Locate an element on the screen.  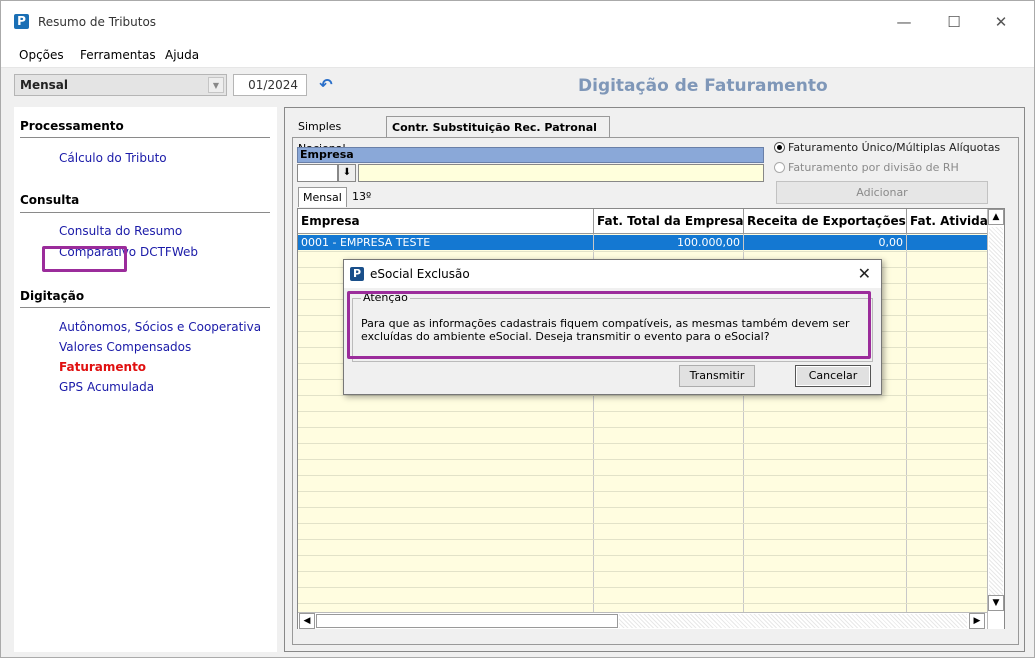
period-input: 01/2024 is located at coordinates (270, 85).